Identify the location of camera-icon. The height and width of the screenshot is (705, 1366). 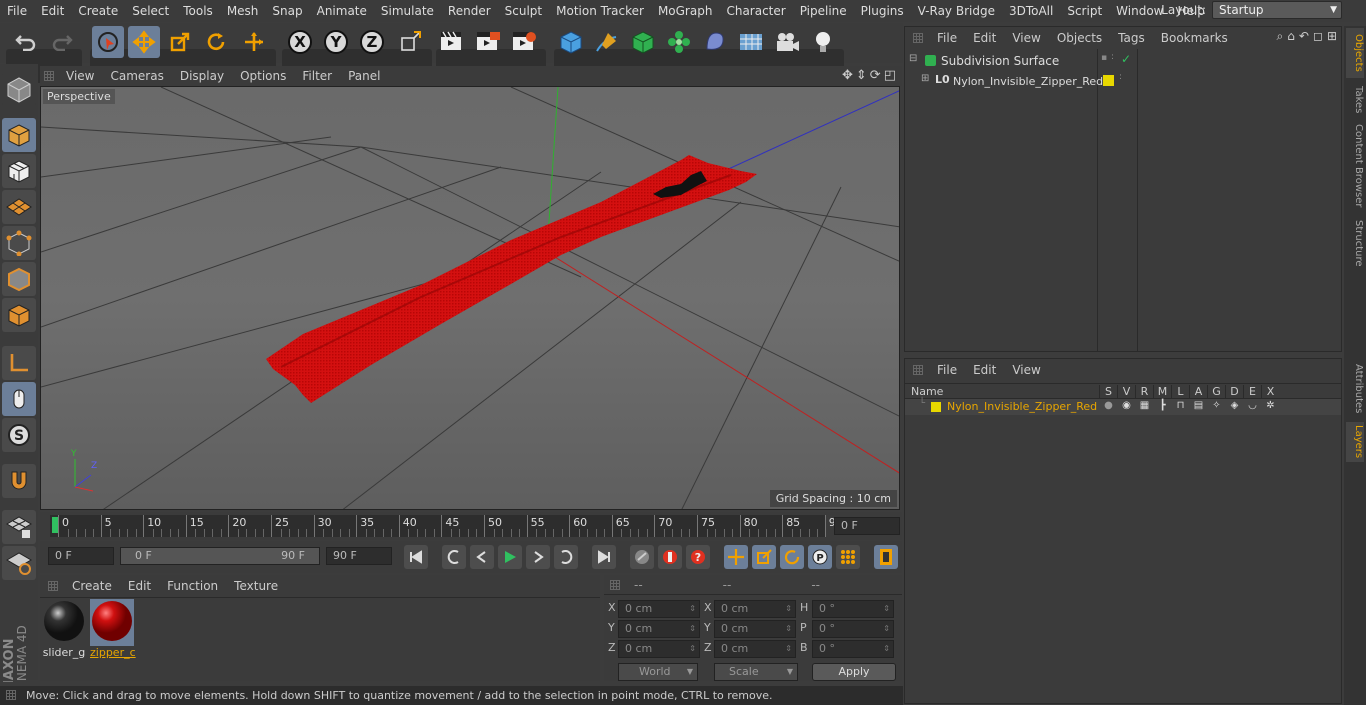
(787, 42).